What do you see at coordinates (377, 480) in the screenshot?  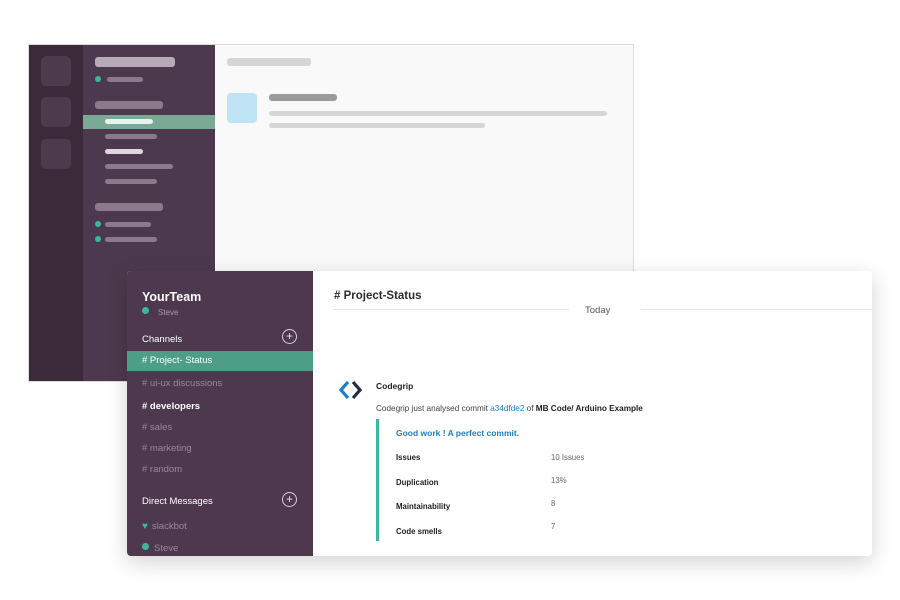 I see `attachment-accent-bar` at bounding box center [377, 480].